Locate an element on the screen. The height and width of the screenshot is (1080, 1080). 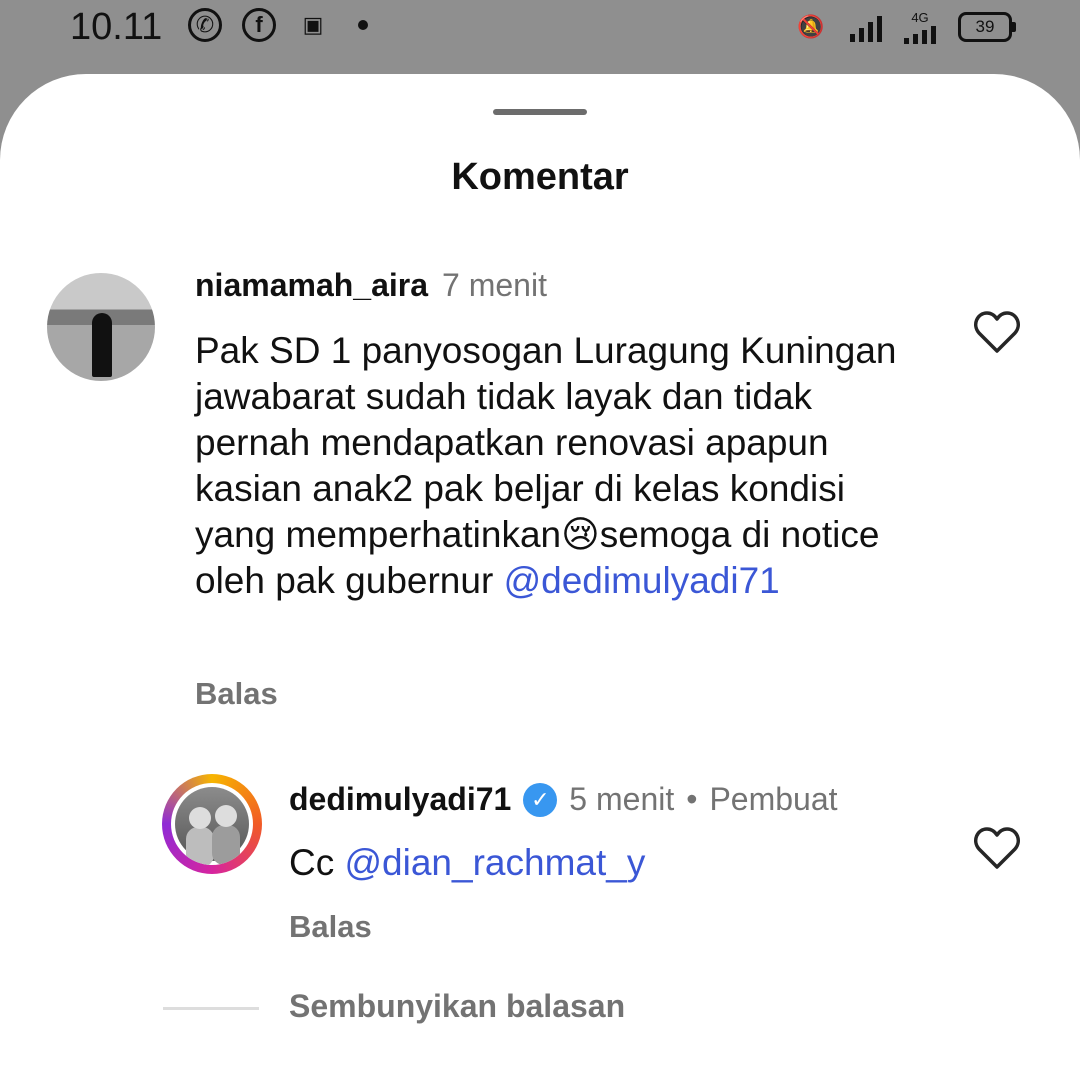
reply-prefix: Cc is located at coordinates (317, 862).